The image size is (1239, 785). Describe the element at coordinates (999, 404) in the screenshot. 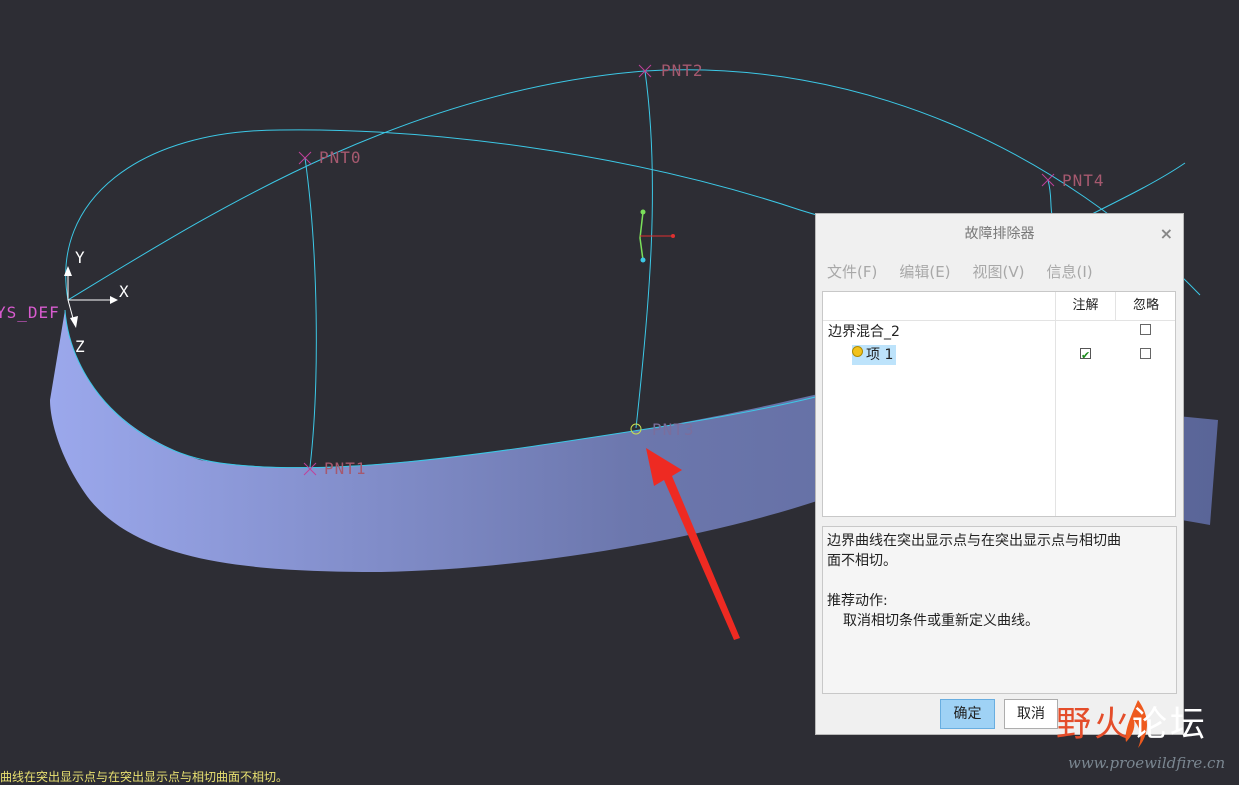

I see `issue-tree: 注解 忽略 边界混合_2 项 1` at that location.